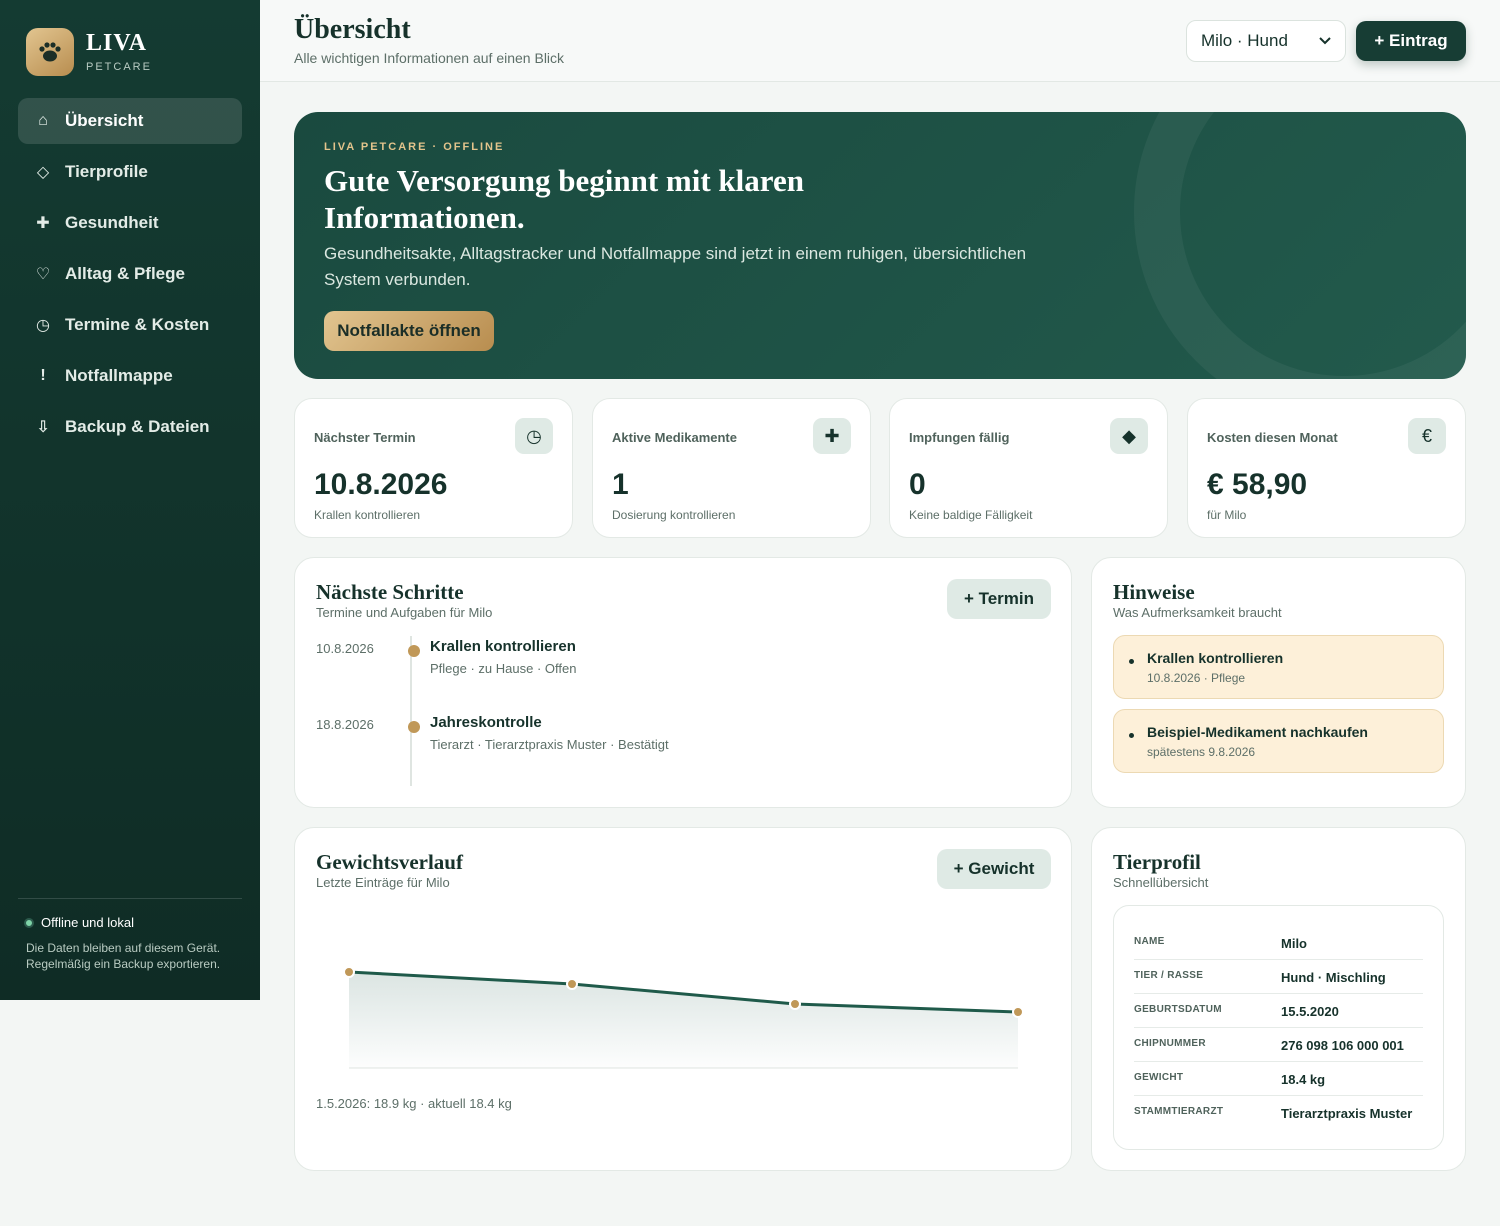 This screenshot has height=1226, width=1500. Describe the element at coordinates (1427, 436) in the screenshot. I see `euro-icon: €` at that location.